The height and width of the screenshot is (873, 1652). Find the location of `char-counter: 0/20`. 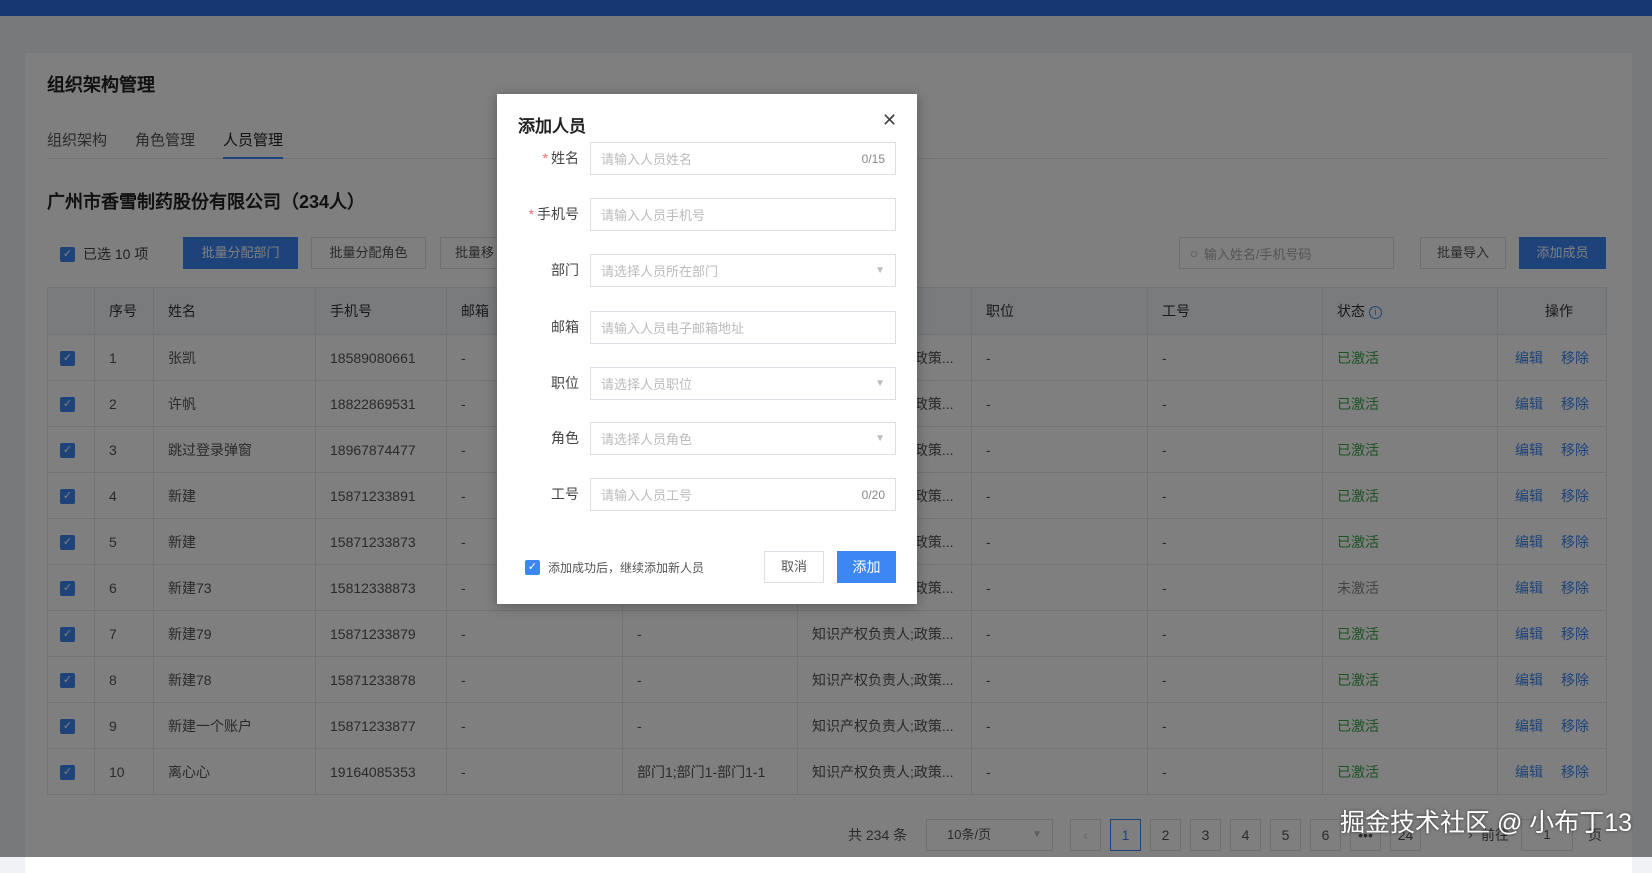

char-counter: 0/20 is located at coordinates (873, 494).